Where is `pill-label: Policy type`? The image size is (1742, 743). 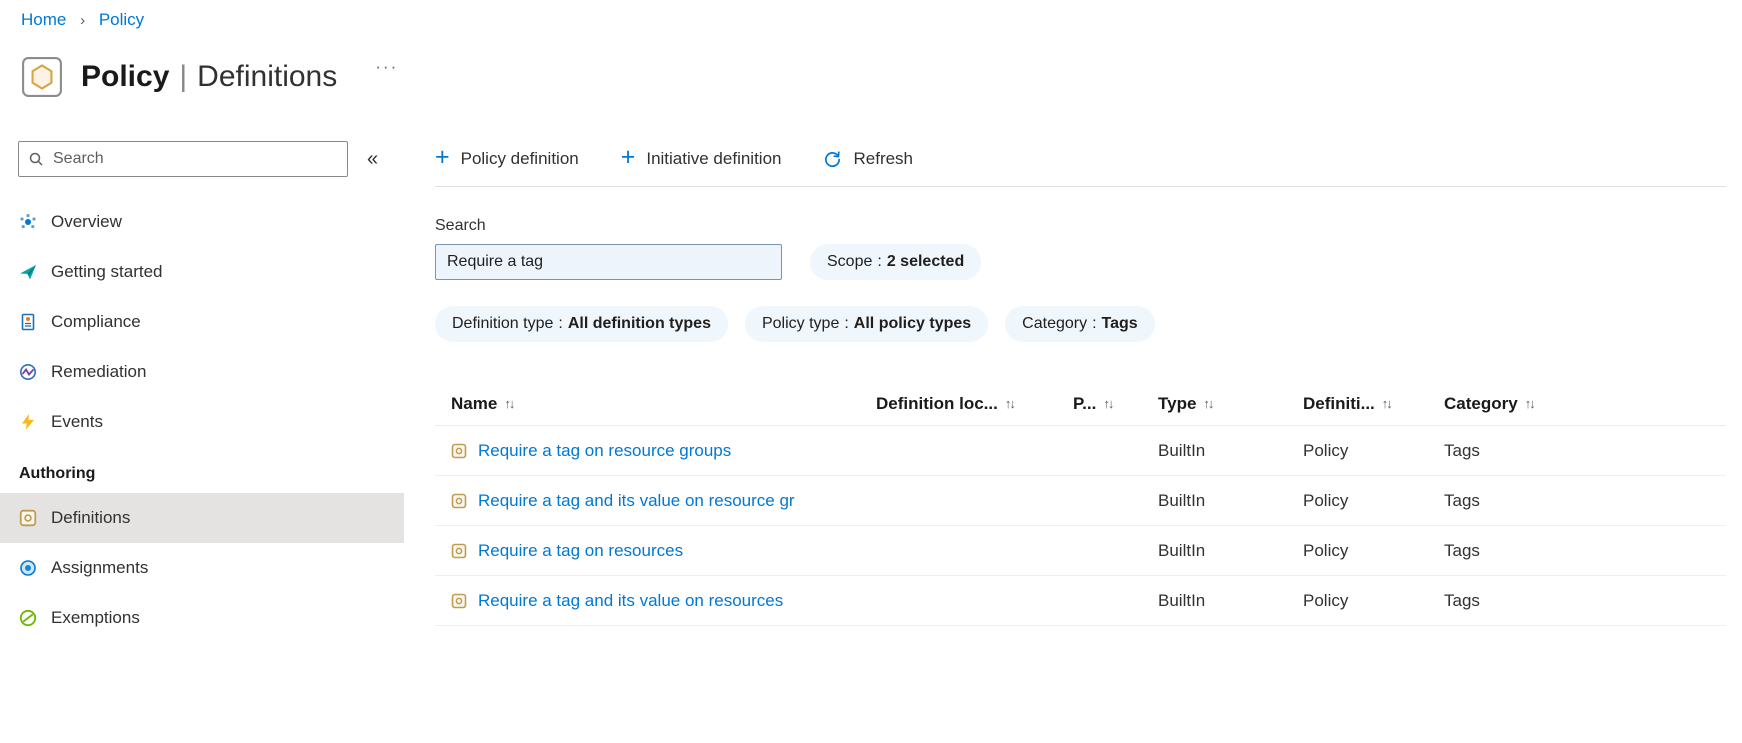
pill-label: Policy type is located at coordinates (800, 323).